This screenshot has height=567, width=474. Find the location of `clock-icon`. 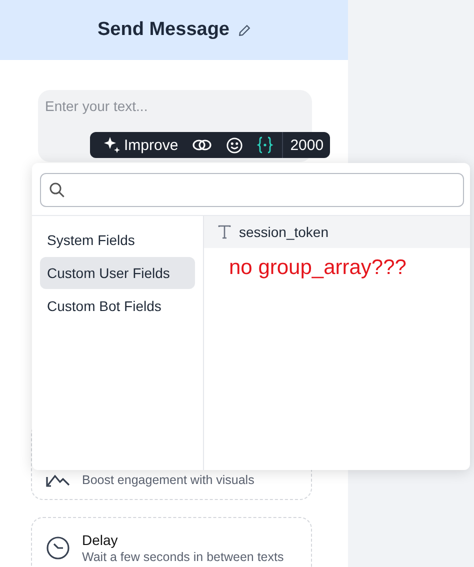

clock-icon is located at coordinates (58, 548).